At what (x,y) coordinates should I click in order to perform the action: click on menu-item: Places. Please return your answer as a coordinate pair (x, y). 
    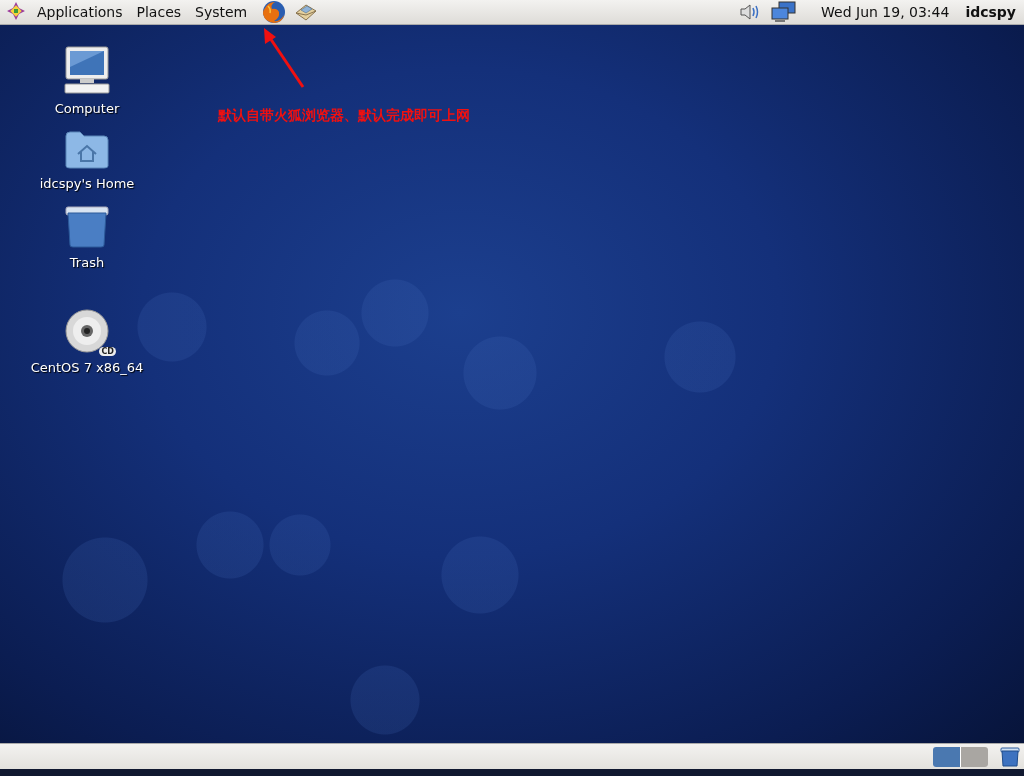
    Looking at the image, I should click on (159, 12).